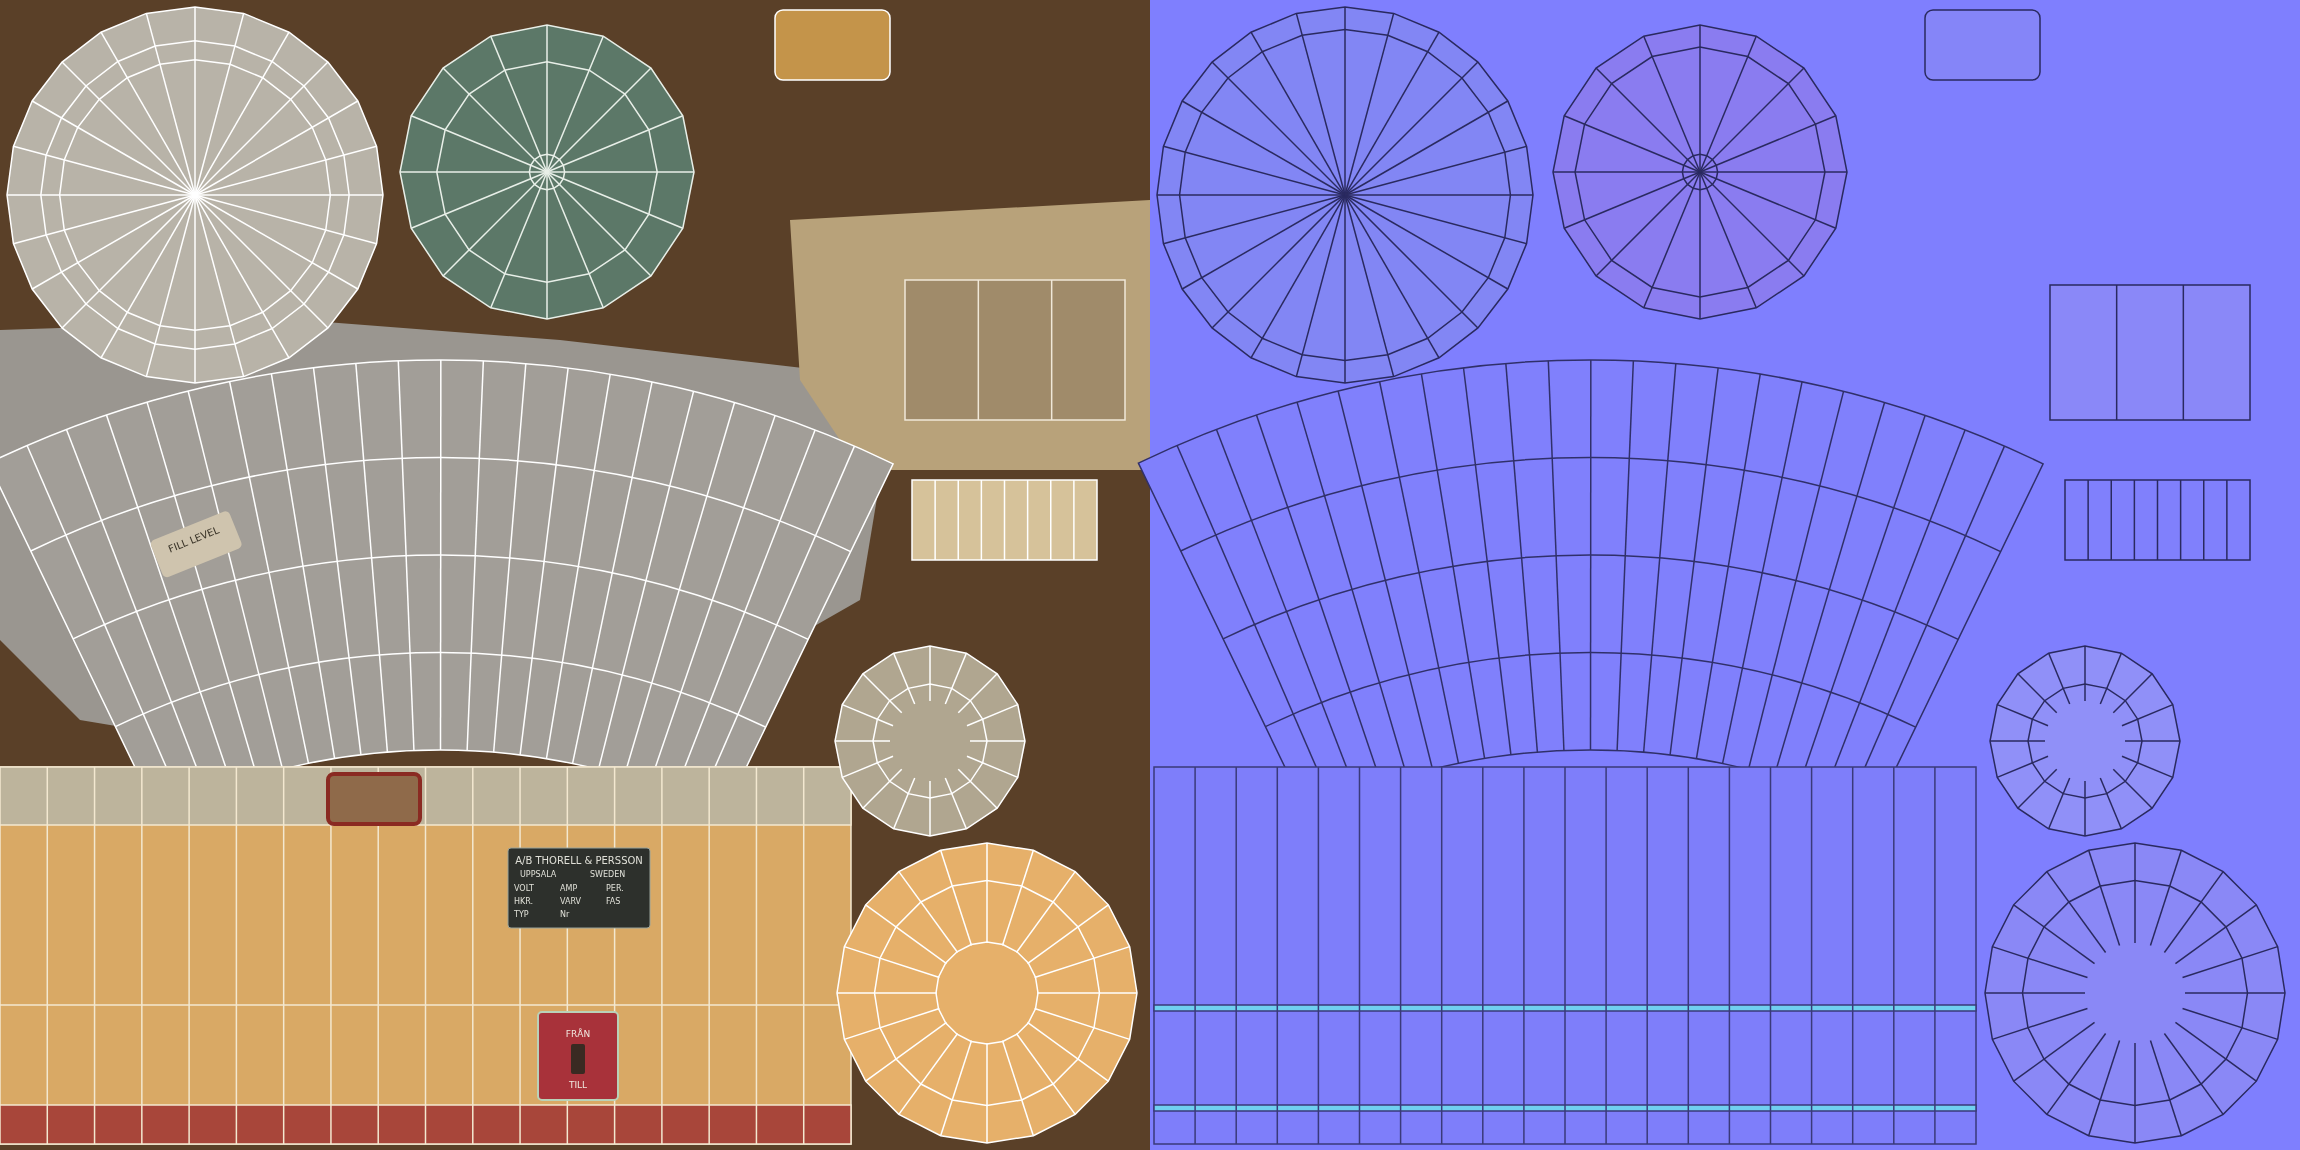  I want to click on nameplate-field-label: HKR., so click(524, 901).